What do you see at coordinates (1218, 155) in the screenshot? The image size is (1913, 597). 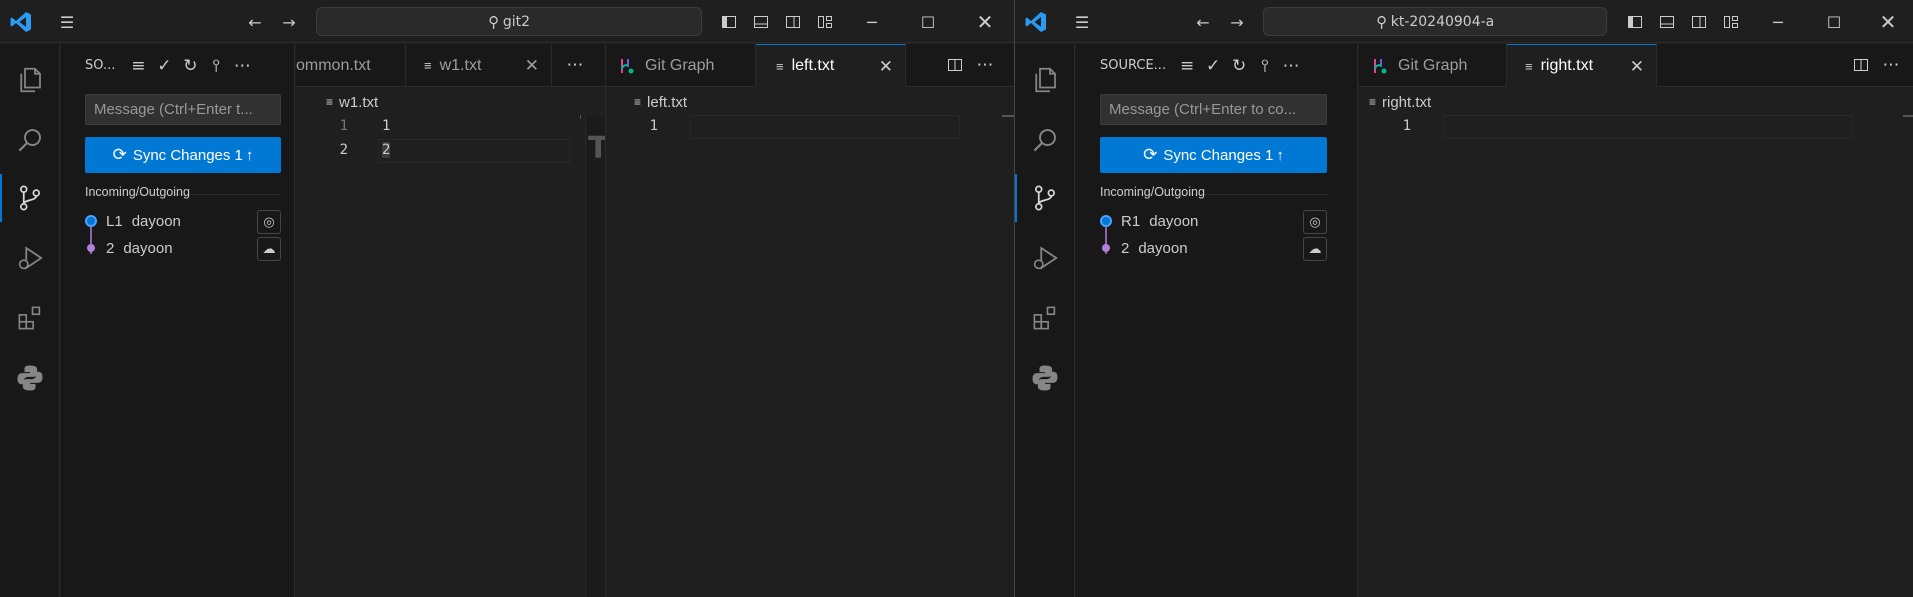 I see `sync-changes-label: Sync Changes 1` at bounding box center [1218, 155].